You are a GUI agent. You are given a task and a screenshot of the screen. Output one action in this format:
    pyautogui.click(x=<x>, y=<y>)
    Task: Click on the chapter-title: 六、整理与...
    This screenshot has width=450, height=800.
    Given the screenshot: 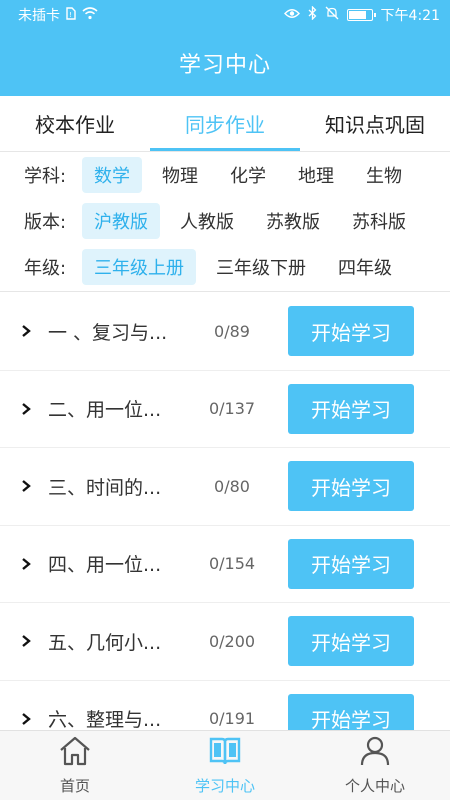 What is the action you would take?
    pyautogui.click(x=105, y=719)
    